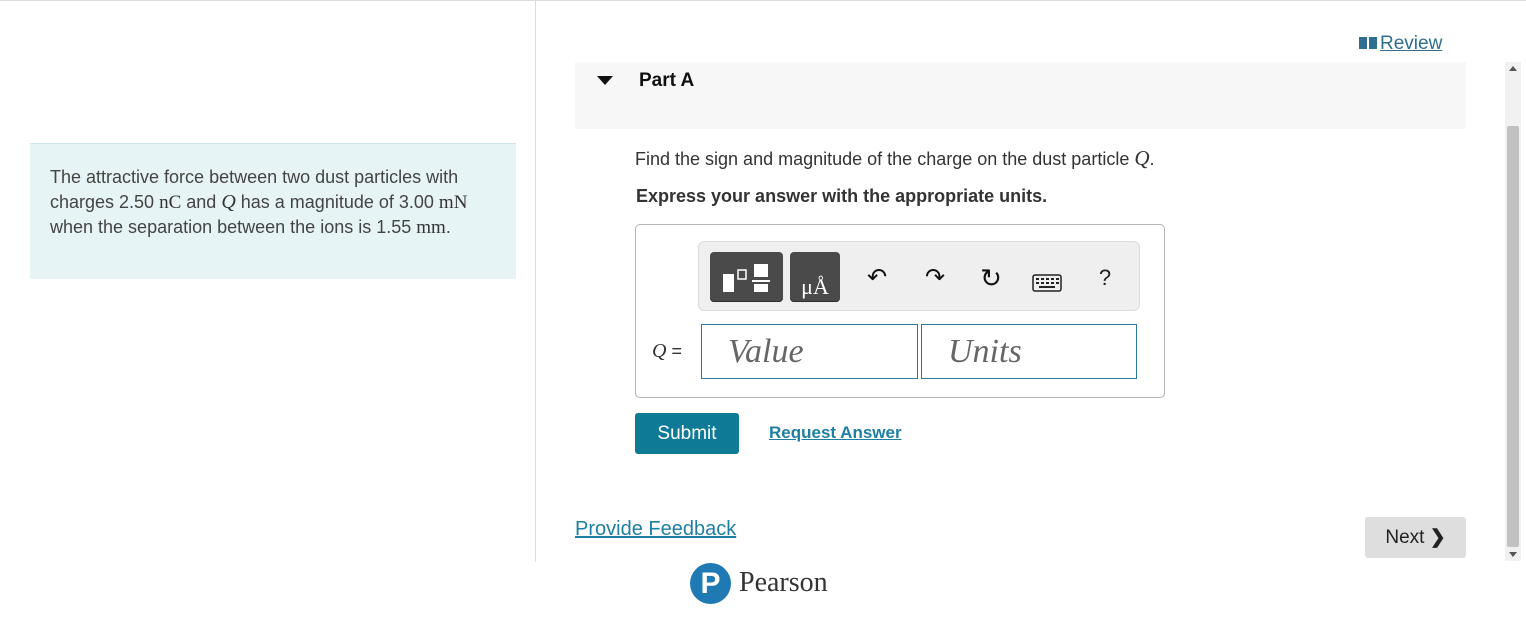 The width and height of the screenshot is (1526, 622). I want to click on scroll-up-icon, so click(1513, 68).